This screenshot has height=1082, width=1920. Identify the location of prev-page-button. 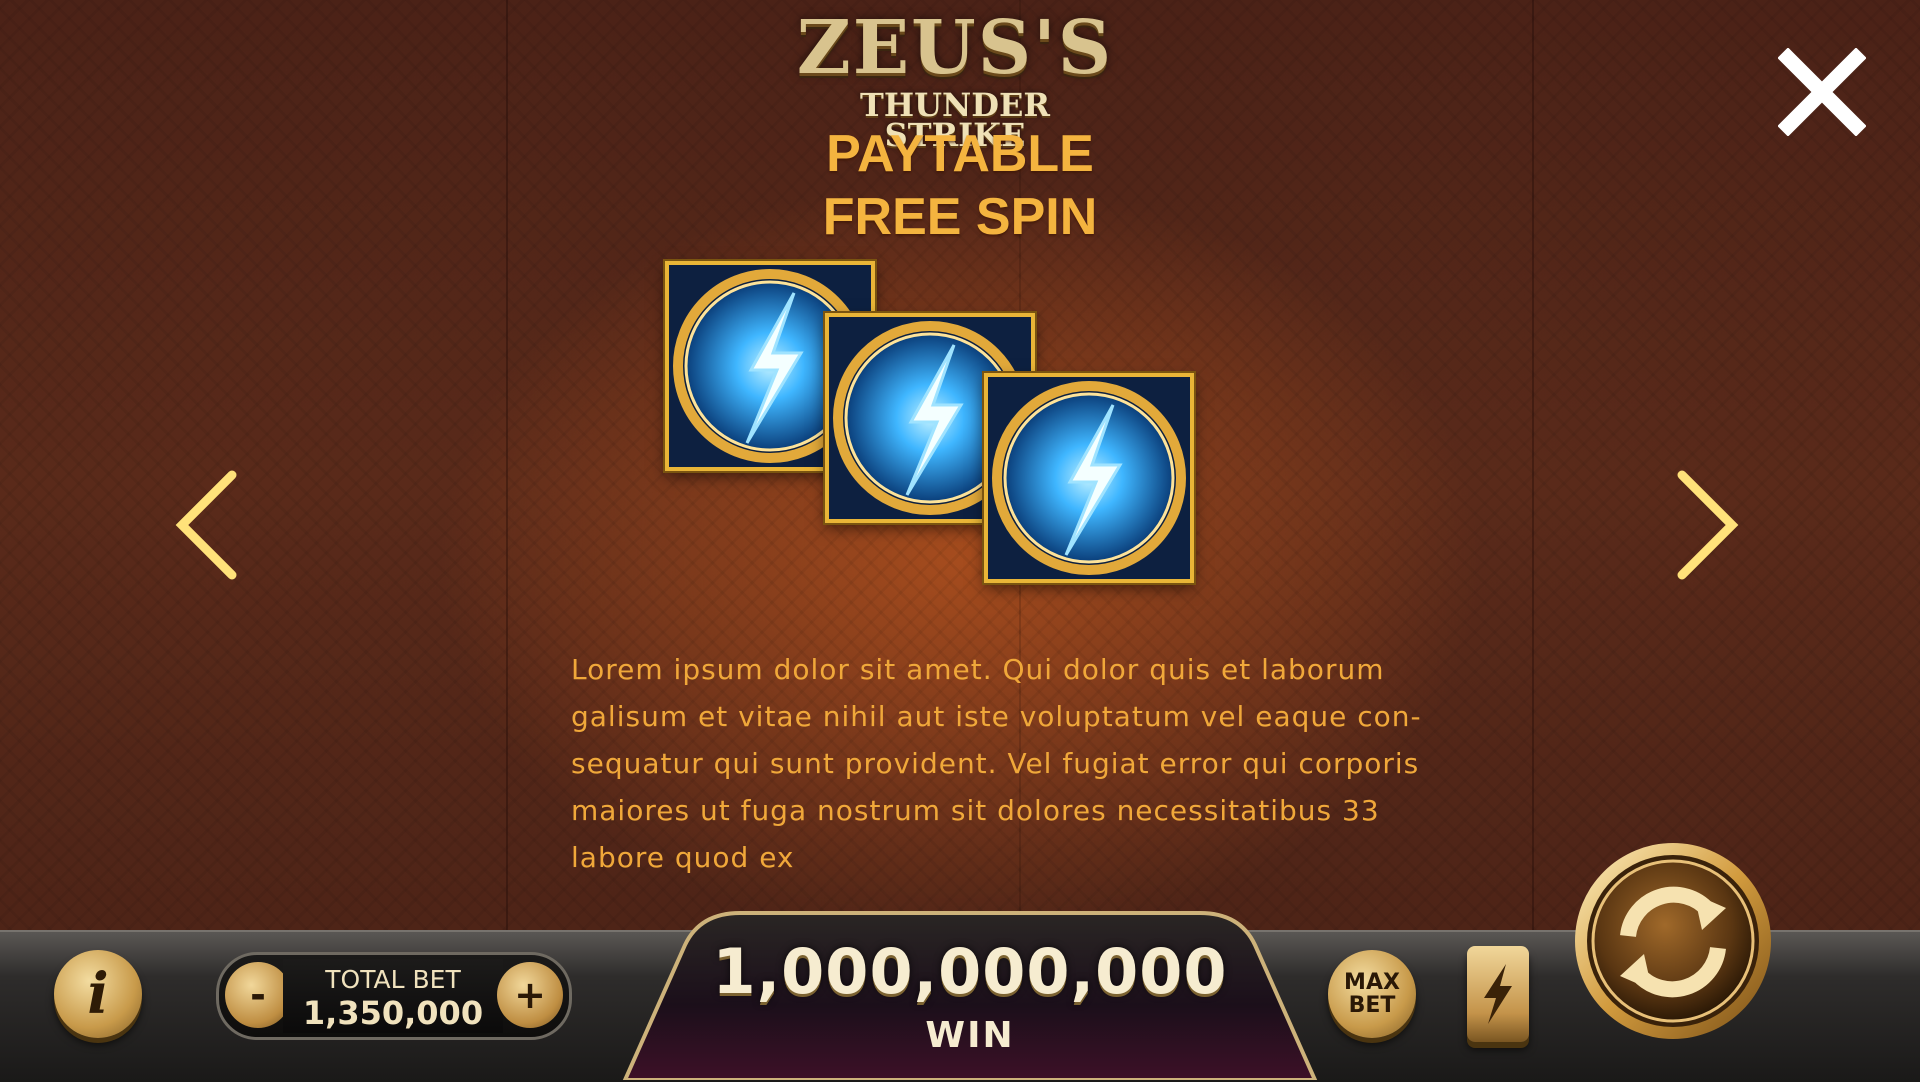
(207, 525).